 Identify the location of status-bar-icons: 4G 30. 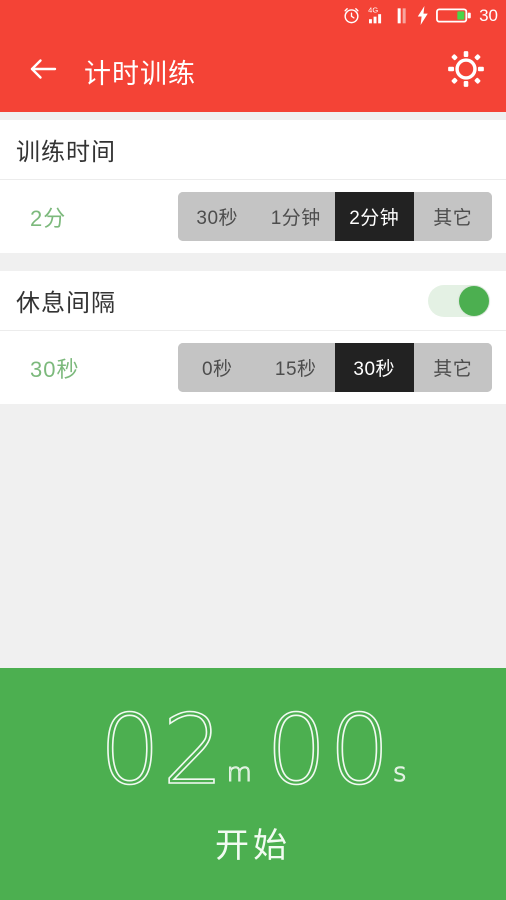
(420, 15).